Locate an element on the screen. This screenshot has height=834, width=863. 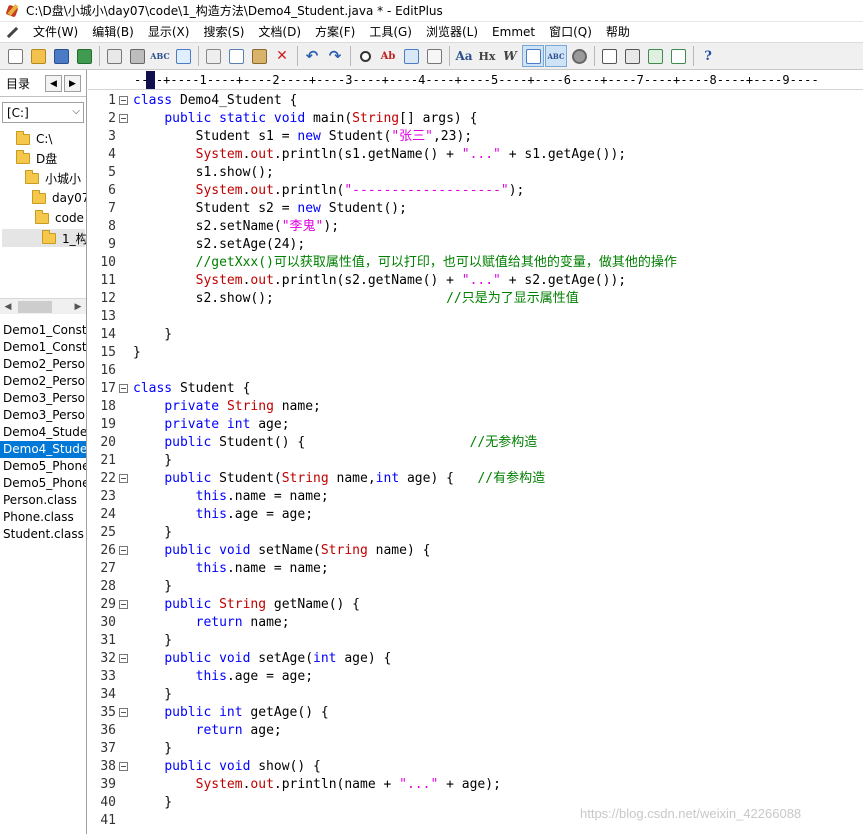
menu-window: 窗口(Q) is located at coordinates (570, 32).